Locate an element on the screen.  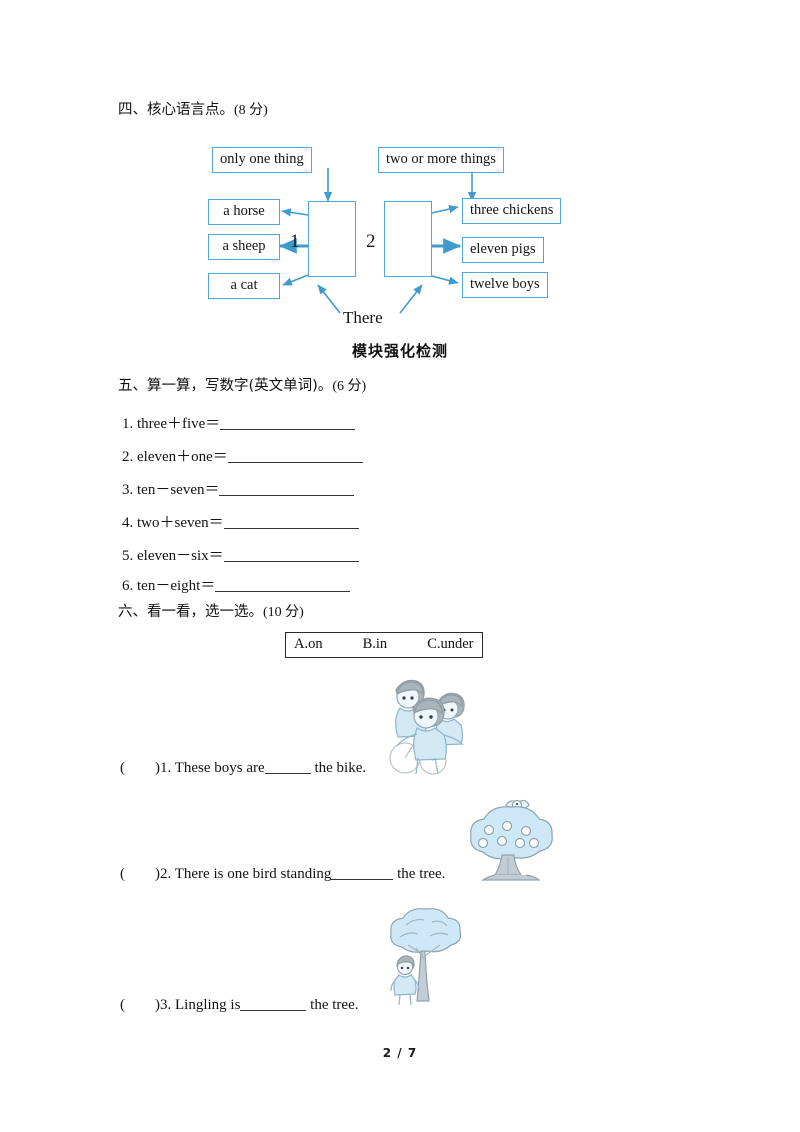
girl-under-tree-illustration is located at coordinates (426, 957).